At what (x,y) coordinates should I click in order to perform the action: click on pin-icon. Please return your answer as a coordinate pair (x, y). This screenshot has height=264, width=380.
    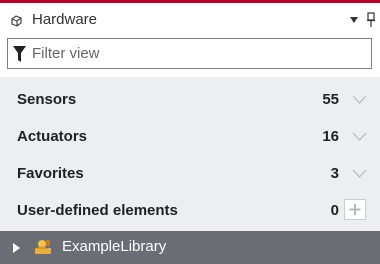
    Looking at the image, I should click on (371, 20).